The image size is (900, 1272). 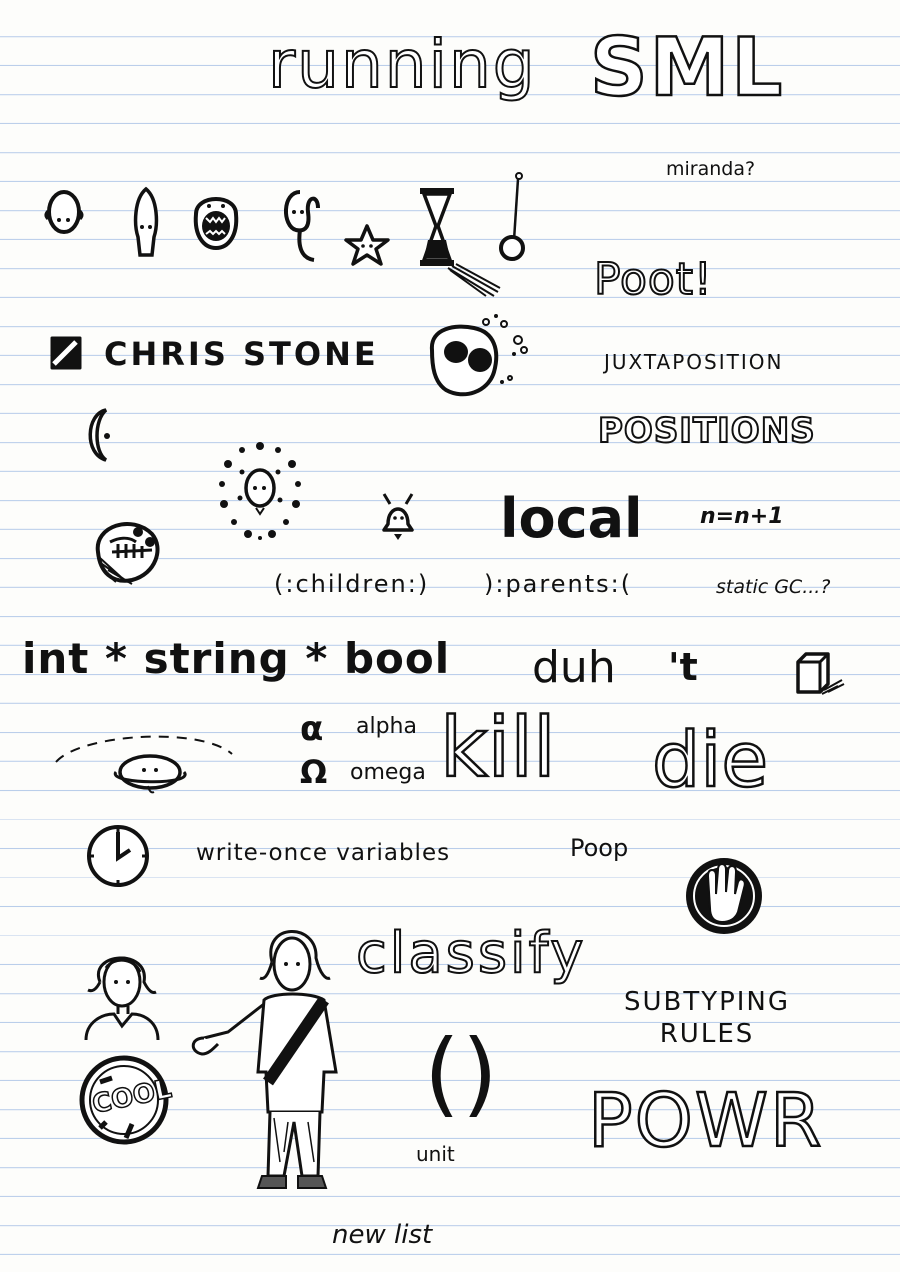 I want to click on unit-parens-text: (), so click(x=462, y=1073).